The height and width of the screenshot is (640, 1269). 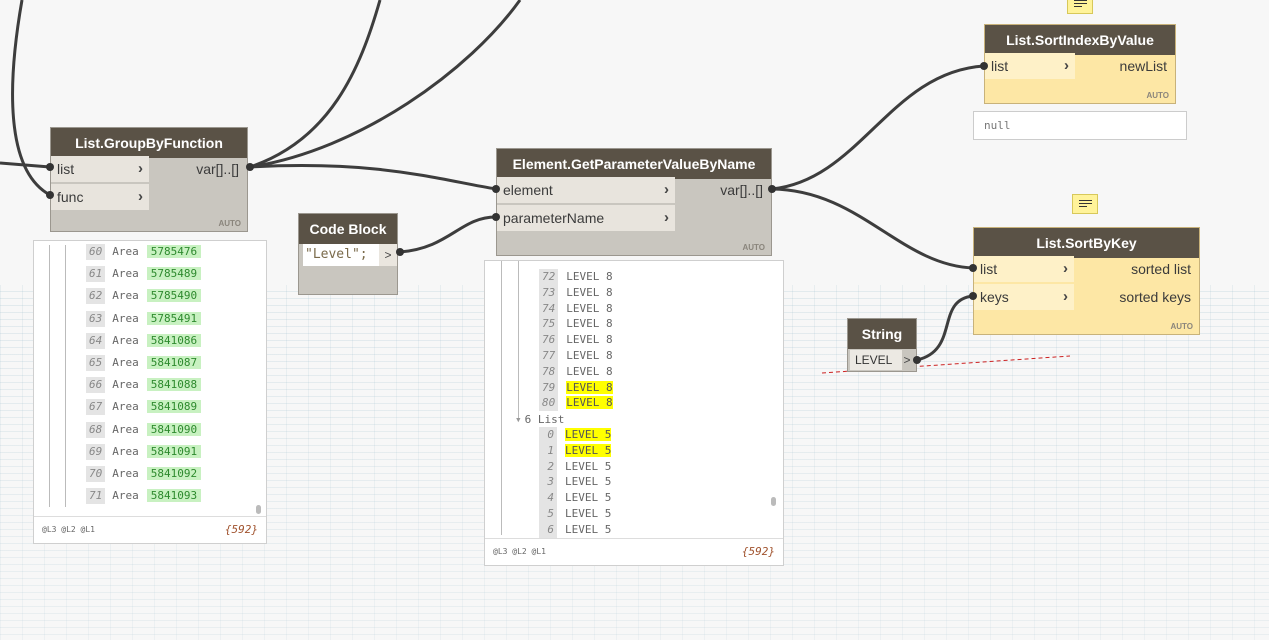 I want to click on item-value: 5841092, so click(x=174, y=473).